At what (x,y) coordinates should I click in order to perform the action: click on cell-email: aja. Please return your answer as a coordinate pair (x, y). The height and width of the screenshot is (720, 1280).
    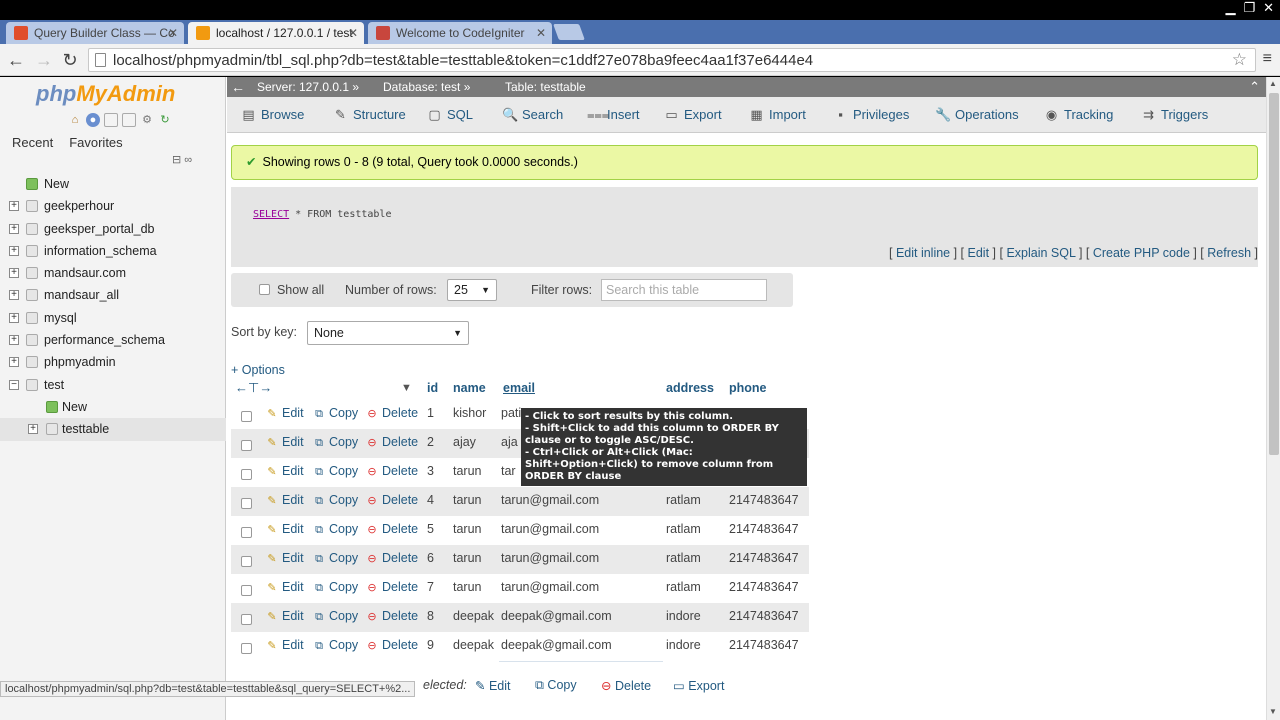
    Looking at the image, I should click on (509, 442).